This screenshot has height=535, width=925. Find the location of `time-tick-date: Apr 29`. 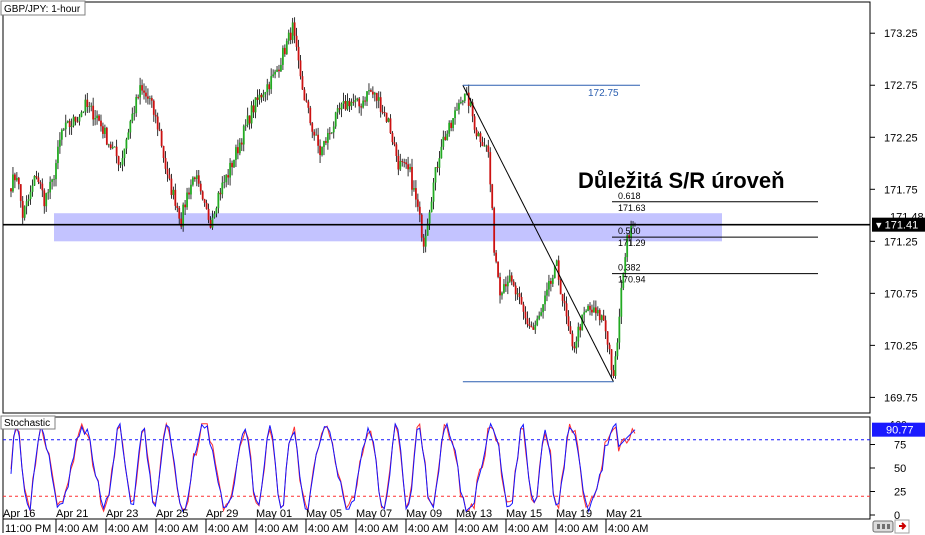

time-tick-date: Apr 29 is located at coordinates (222, 514).